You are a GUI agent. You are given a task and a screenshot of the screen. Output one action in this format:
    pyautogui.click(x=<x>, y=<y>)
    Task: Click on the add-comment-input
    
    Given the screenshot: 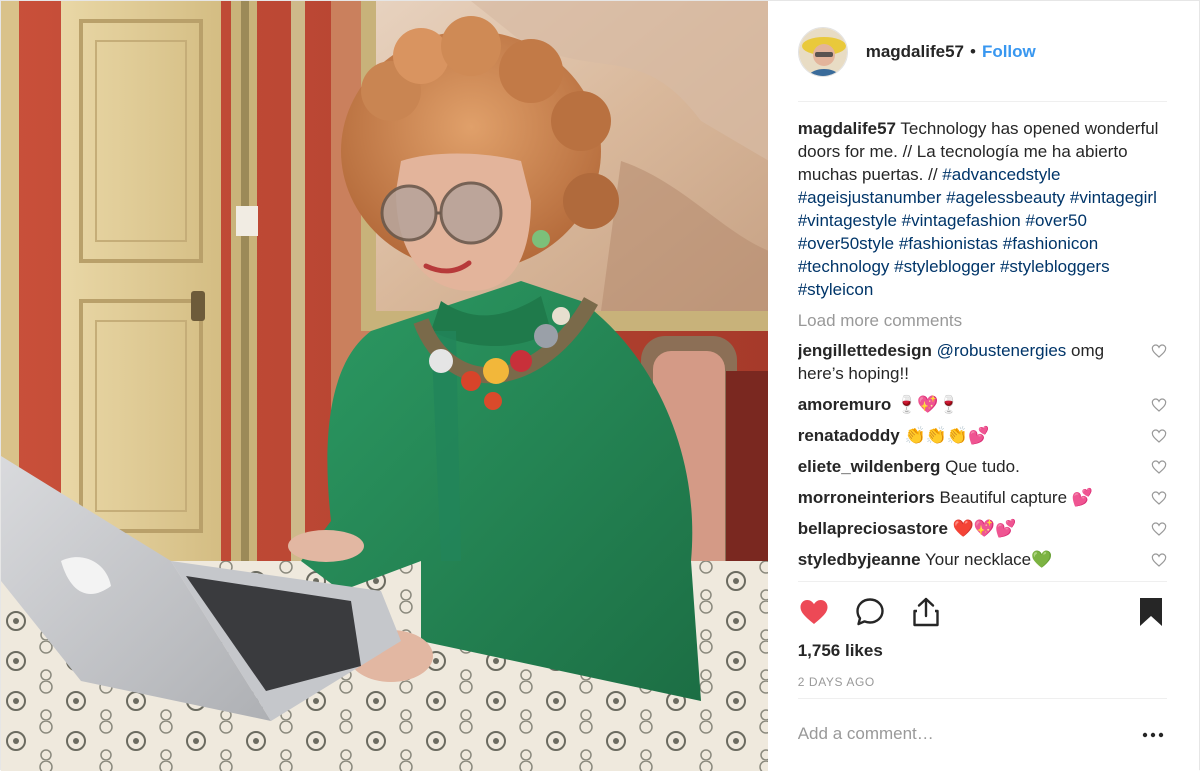 What is the action you would take?
    pyautogui.click(x=957, y=734)
    